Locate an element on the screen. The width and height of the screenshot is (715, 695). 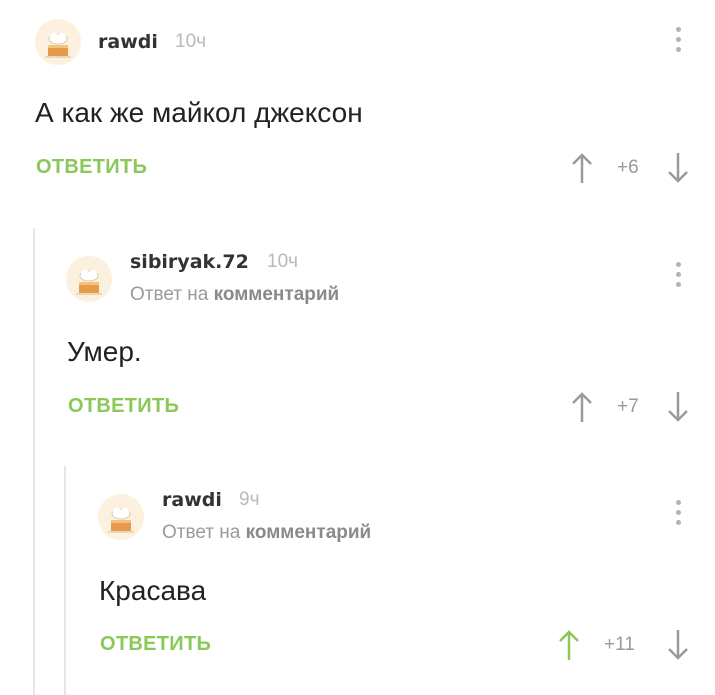
comment-text: Умер. is located at coordinates (104, 351).